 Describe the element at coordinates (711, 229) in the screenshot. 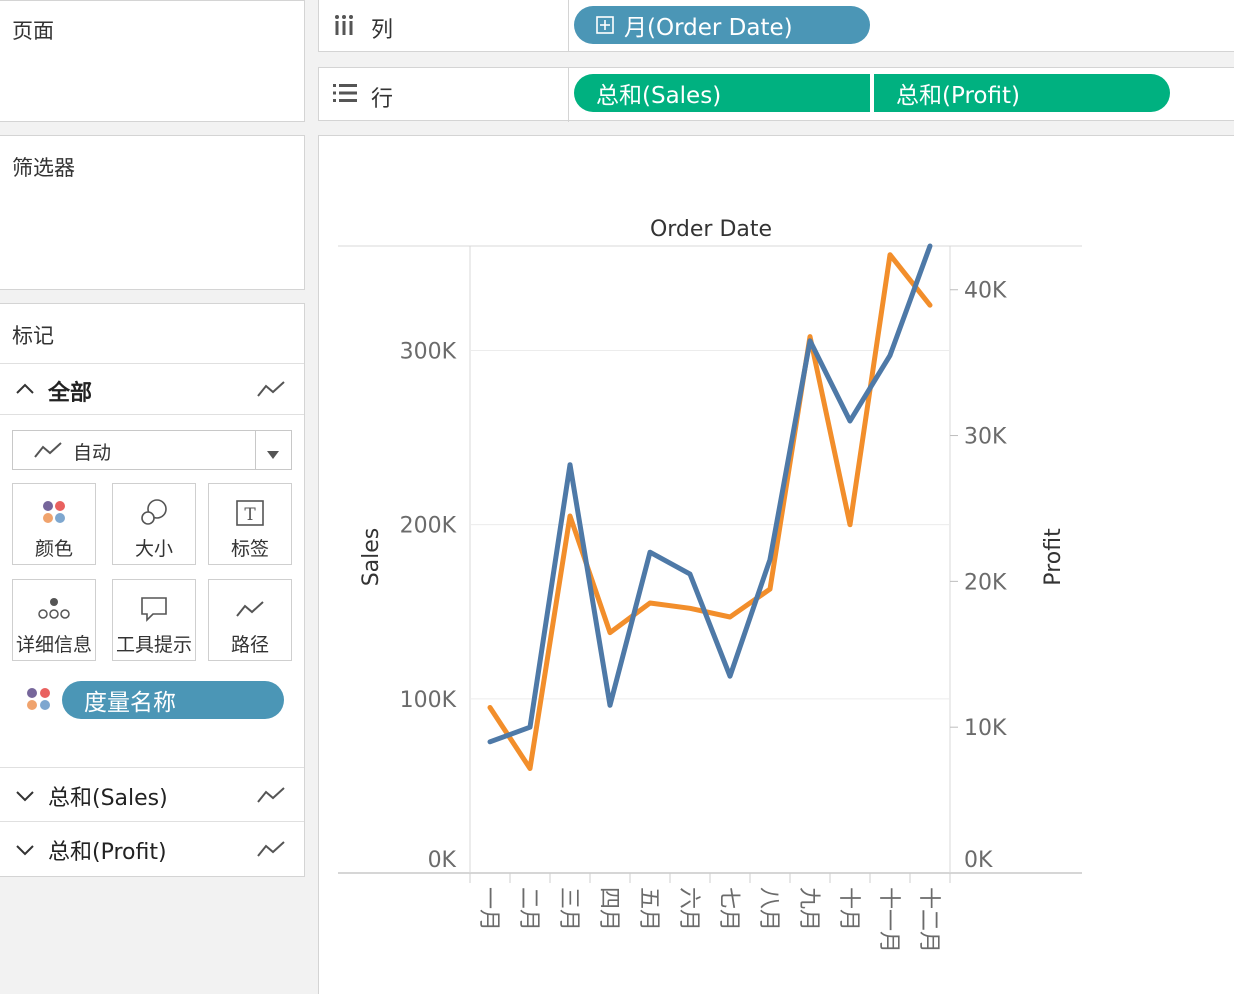

I see `chart-title: Order Date` at that location.